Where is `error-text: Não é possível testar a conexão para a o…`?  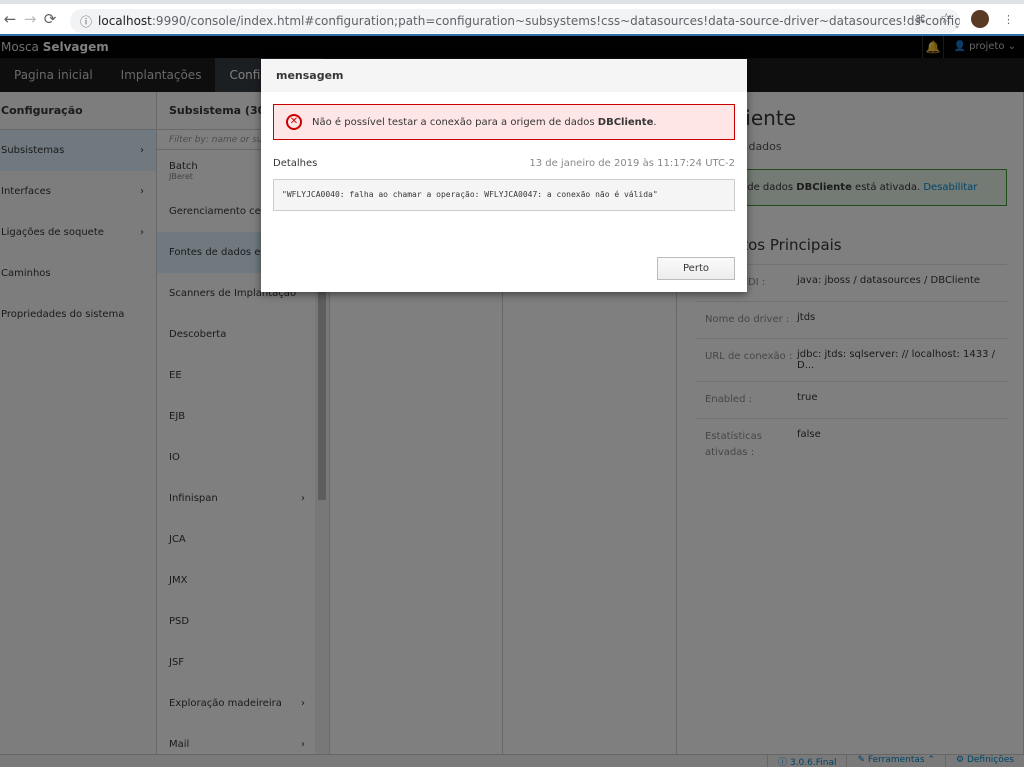 error-text: Não é possível testar a conexão para a o… is located at coordinates (453, 122).